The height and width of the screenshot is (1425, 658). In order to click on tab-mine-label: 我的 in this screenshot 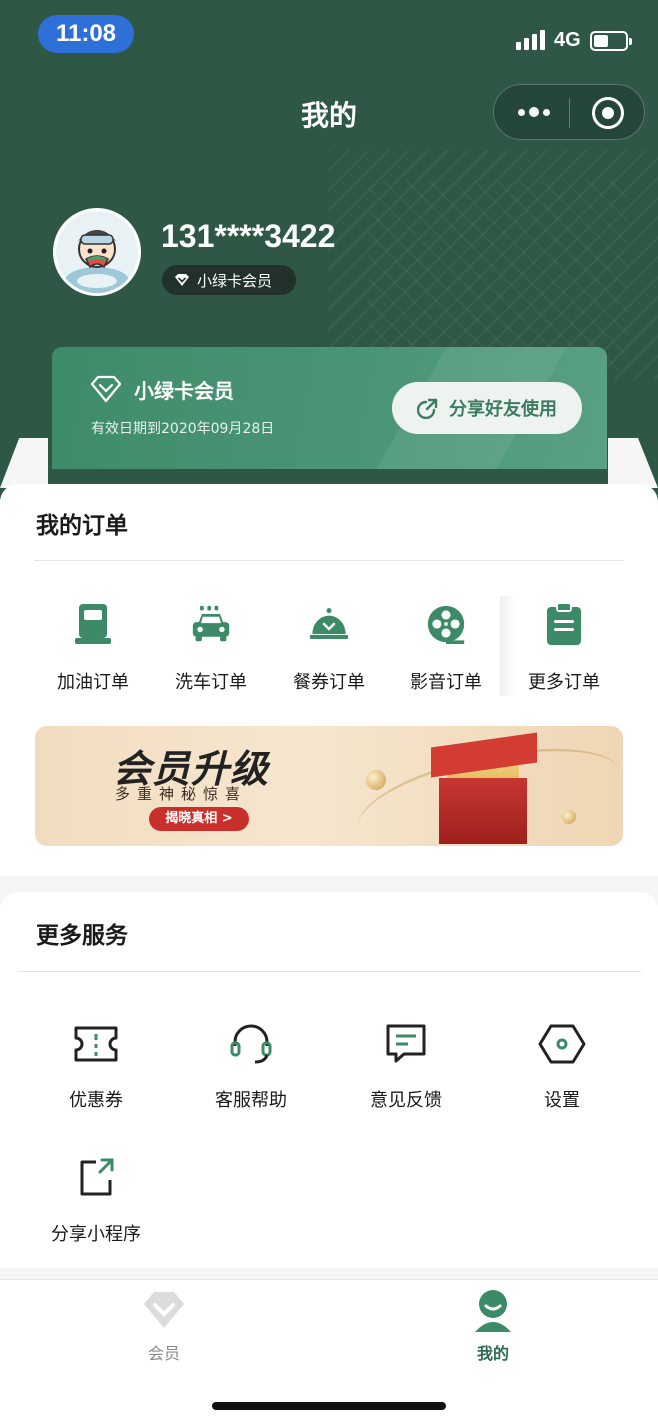, I will do `click(492, 1353)`.